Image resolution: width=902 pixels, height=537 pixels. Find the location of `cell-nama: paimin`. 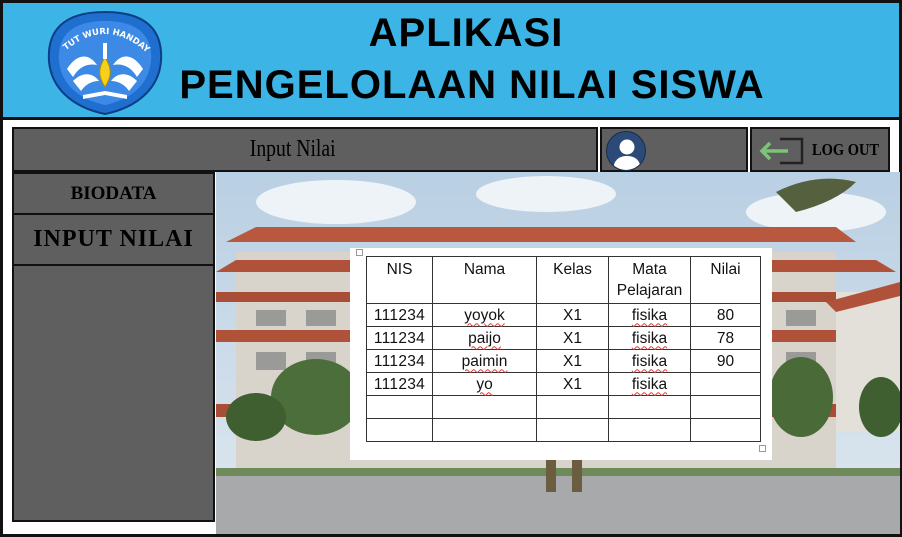

cell-nama: paimin is located at coordinates (484, 361).